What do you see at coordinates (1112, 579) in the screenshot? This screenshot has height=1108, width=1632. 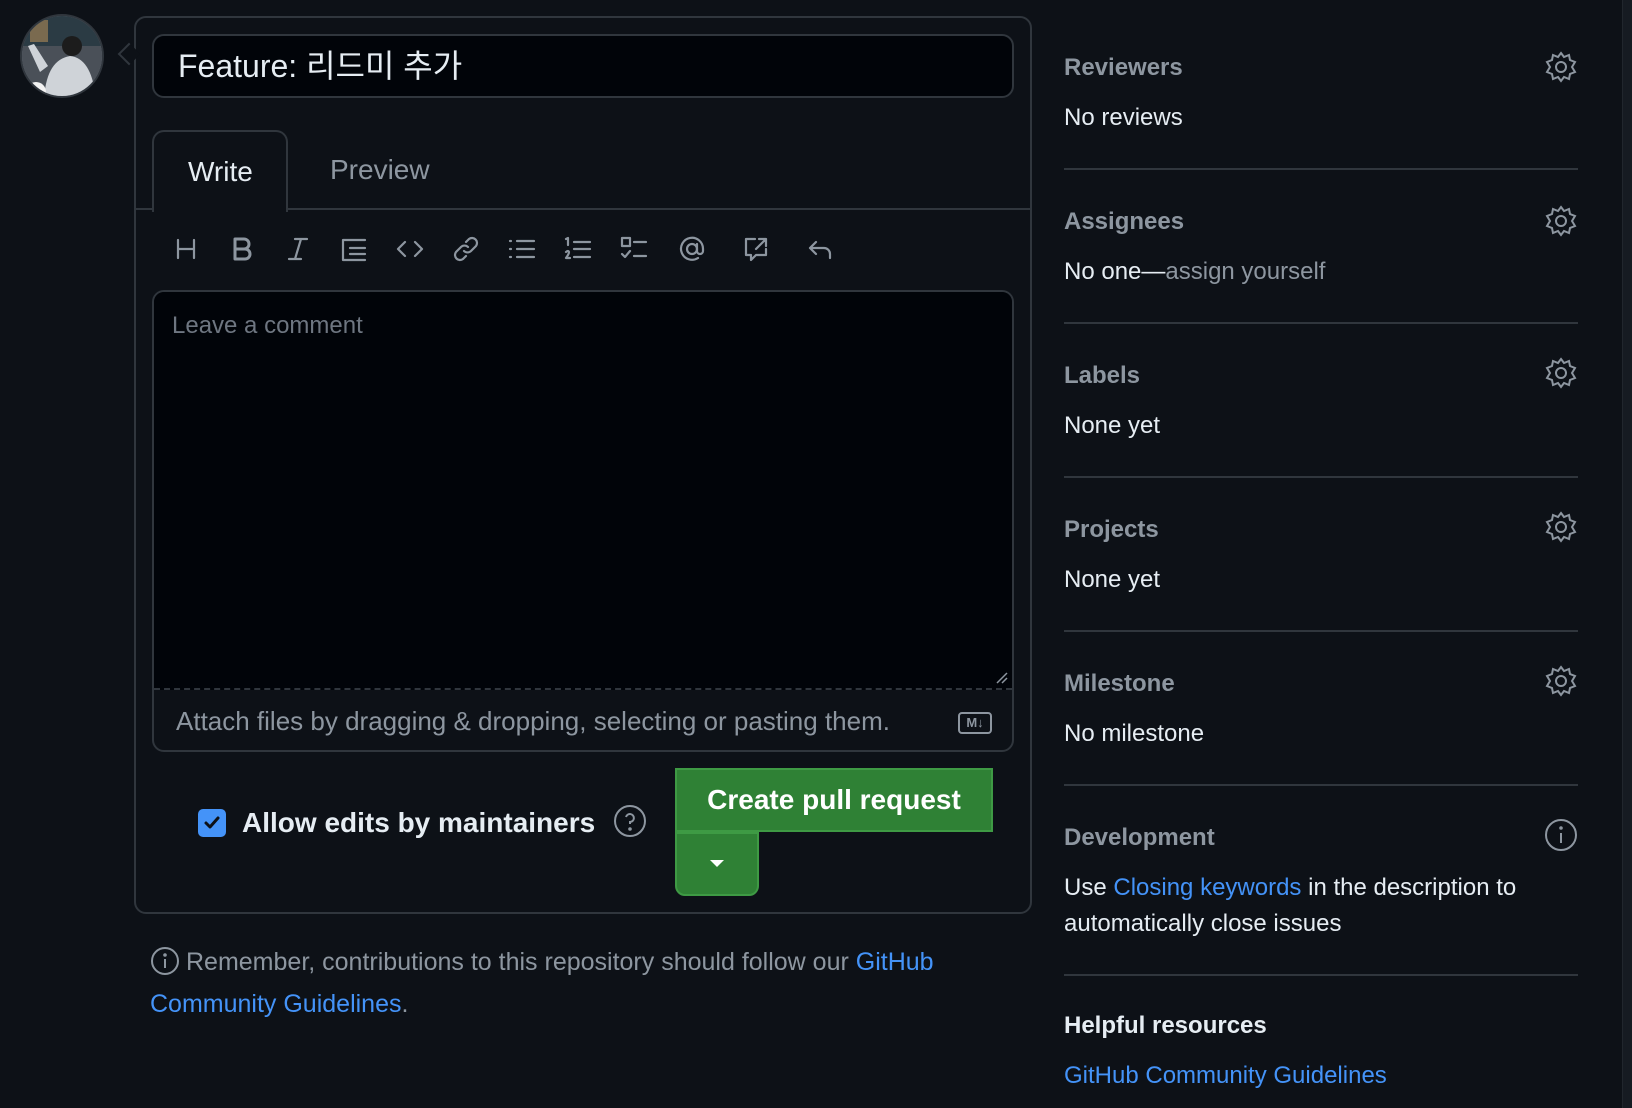 I see `projects-value: None yet` at bounding box center [1112, 579].